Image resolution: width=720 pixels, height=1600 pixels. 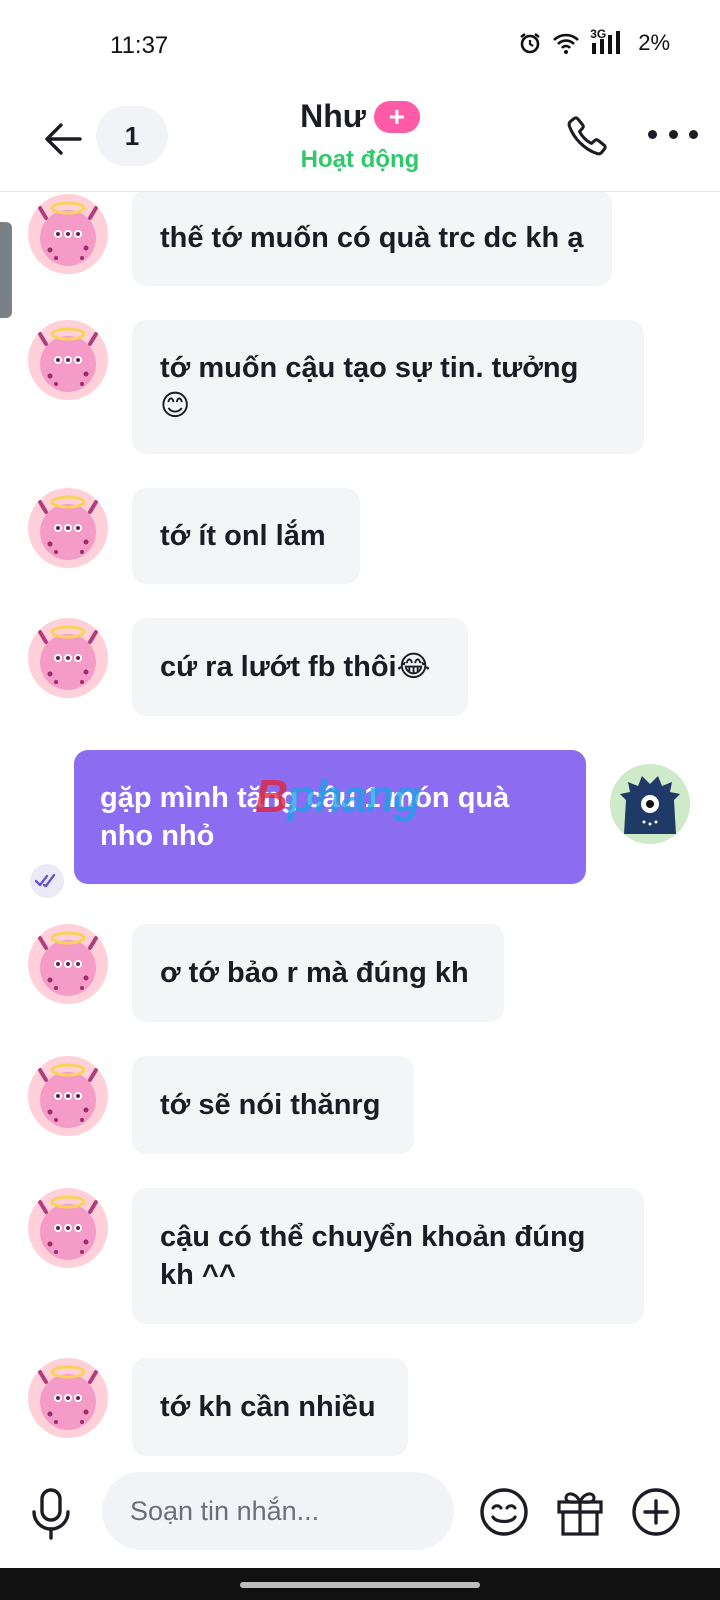 What do you see at coordinates (300, 667) in the screenshot?
I see `message-bubble-incoming: cứ ra lướt fb thôi😂` at bounding box center [300, 667].